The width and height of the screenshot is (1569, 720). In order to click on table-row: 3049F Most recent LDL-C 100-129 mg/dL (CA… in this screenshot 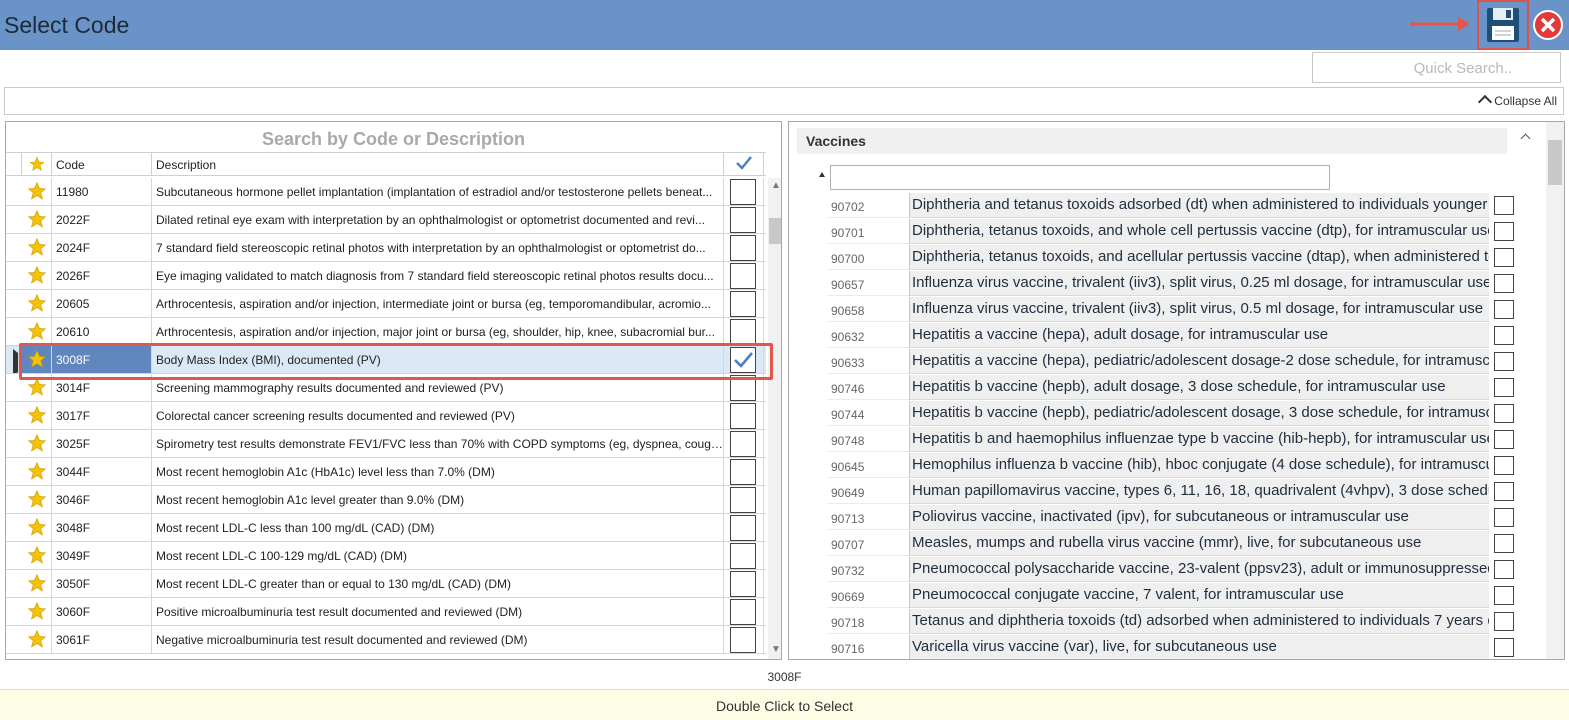, I will do `click(386, 556)`.